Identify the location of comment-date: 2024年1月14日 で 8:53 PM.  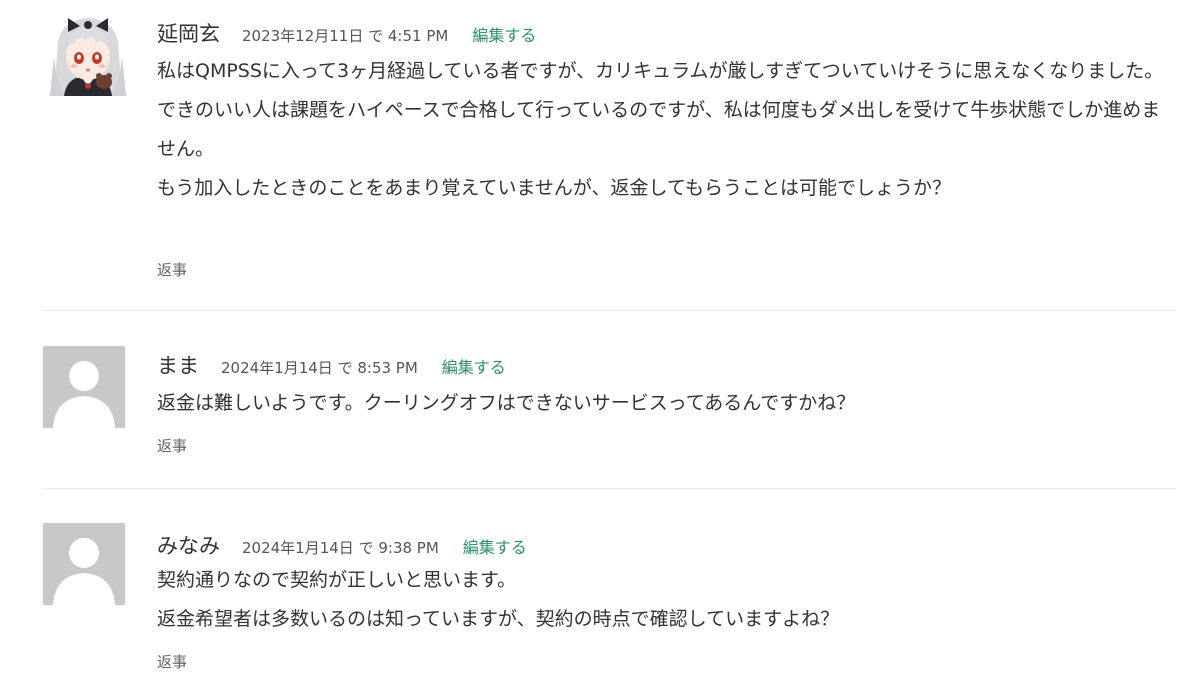
(319, 367).